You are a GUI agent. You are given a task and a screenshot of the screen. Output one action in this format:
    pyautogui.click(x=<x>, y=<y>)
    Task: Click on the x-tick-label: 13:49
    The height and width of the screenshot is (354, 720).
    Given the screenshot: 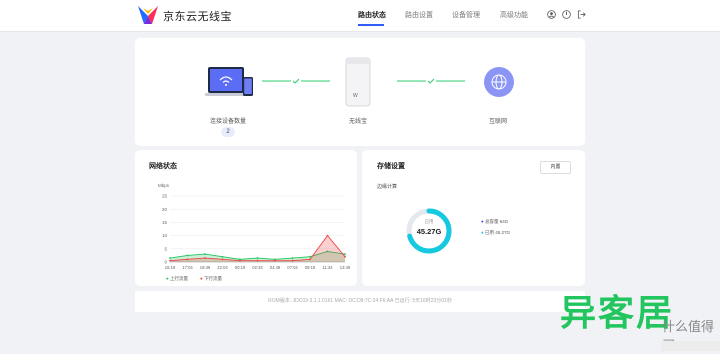 What is the action you would take?
    pyautogui.click(x=345, y=267)
    